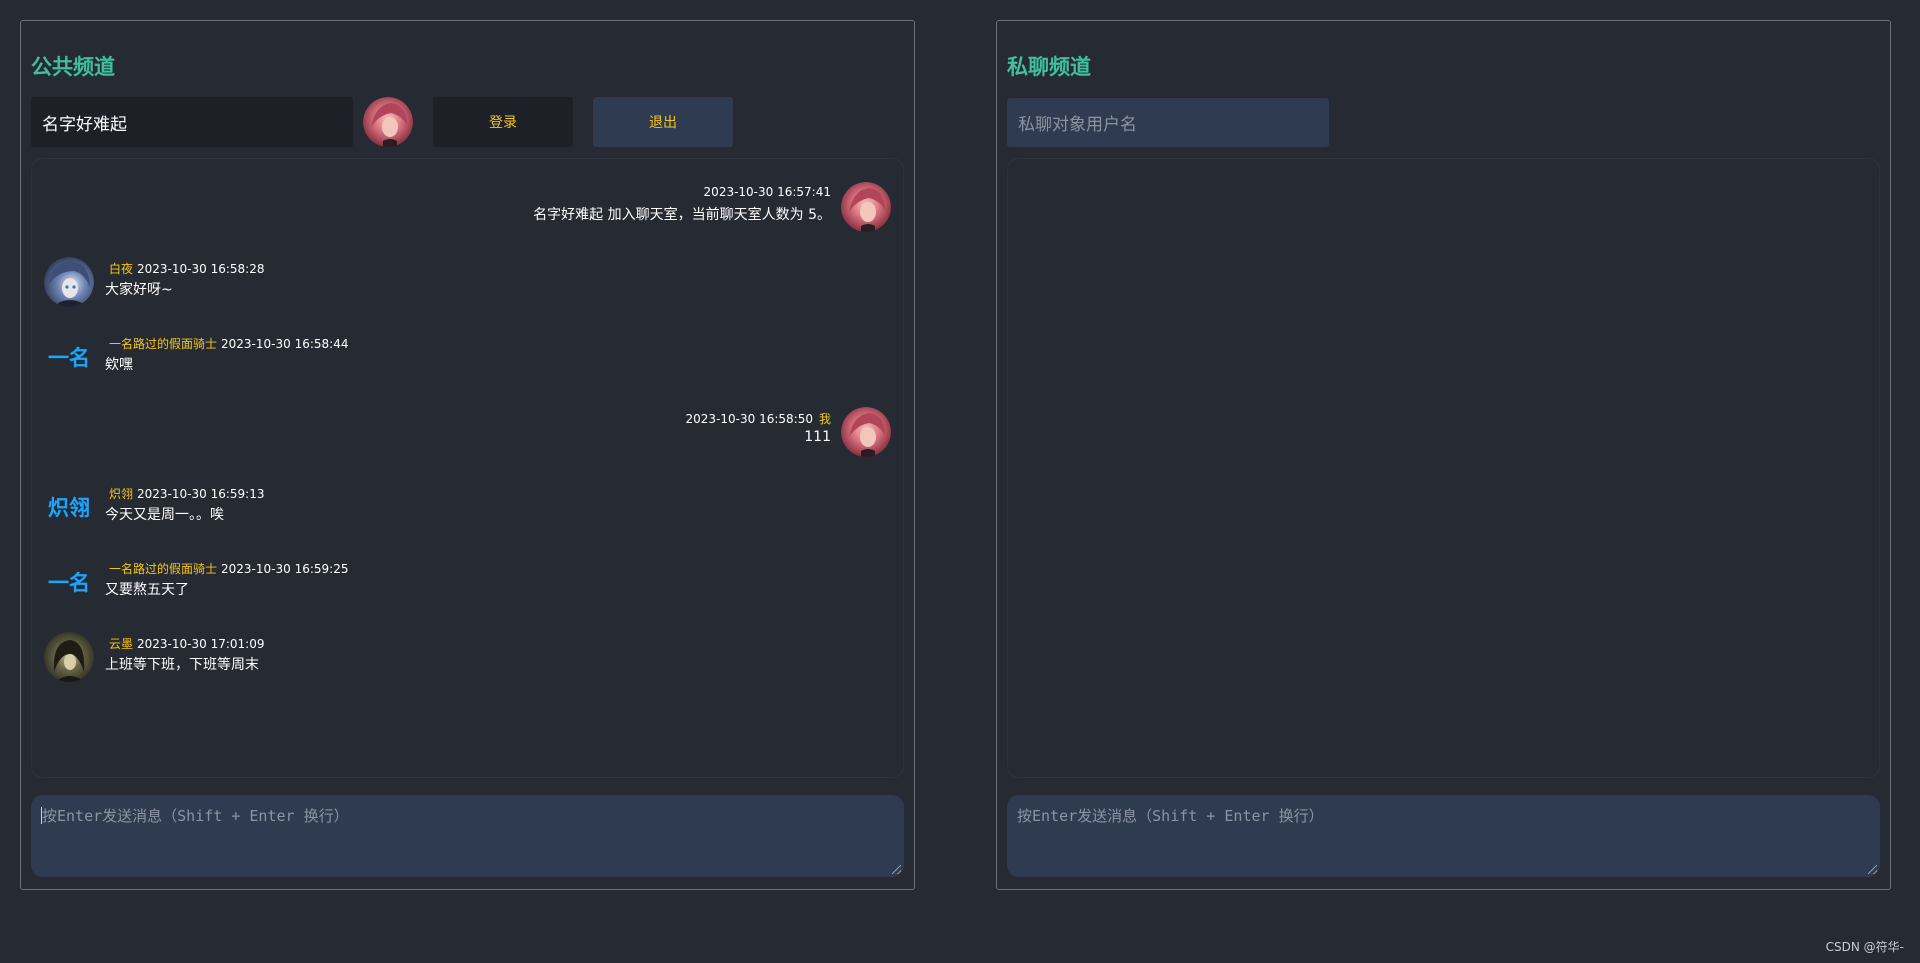  I want to click on message-time: 2023-10-30 16:57:41, so click(767, 192).